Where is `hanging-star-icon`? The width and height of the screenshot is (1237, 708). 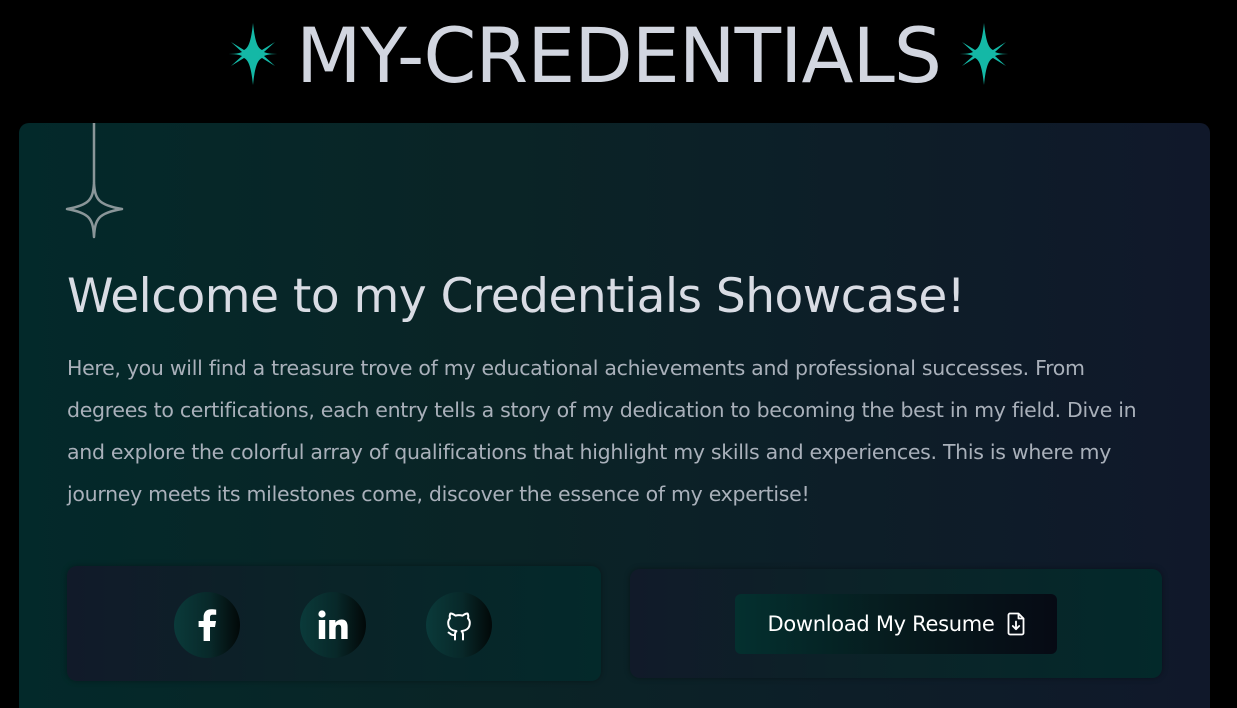
hanging-star-icon is located at coordinates (94, 181).